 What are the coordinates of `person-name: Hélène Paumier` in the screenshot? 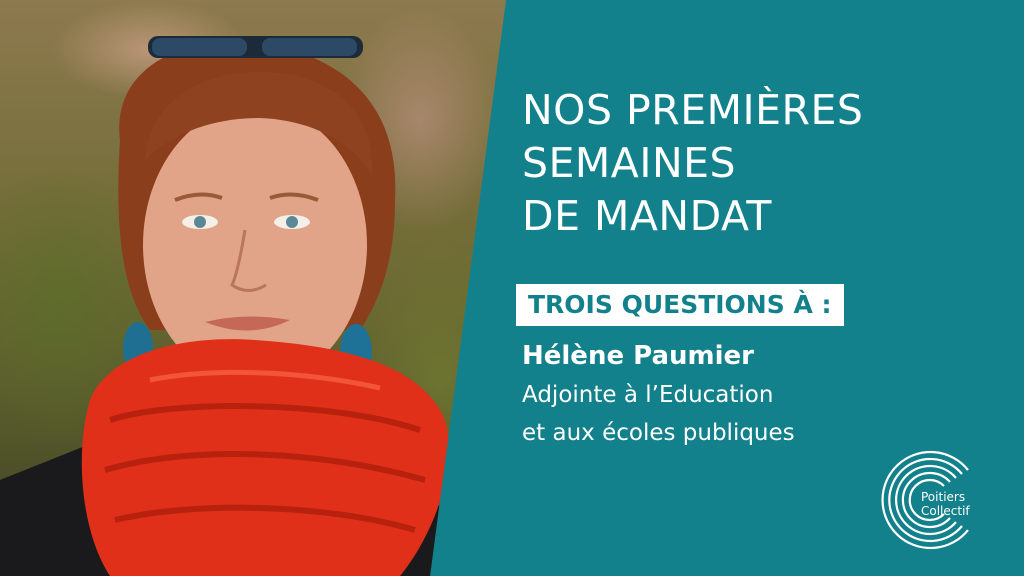 It's located at (638, 356).